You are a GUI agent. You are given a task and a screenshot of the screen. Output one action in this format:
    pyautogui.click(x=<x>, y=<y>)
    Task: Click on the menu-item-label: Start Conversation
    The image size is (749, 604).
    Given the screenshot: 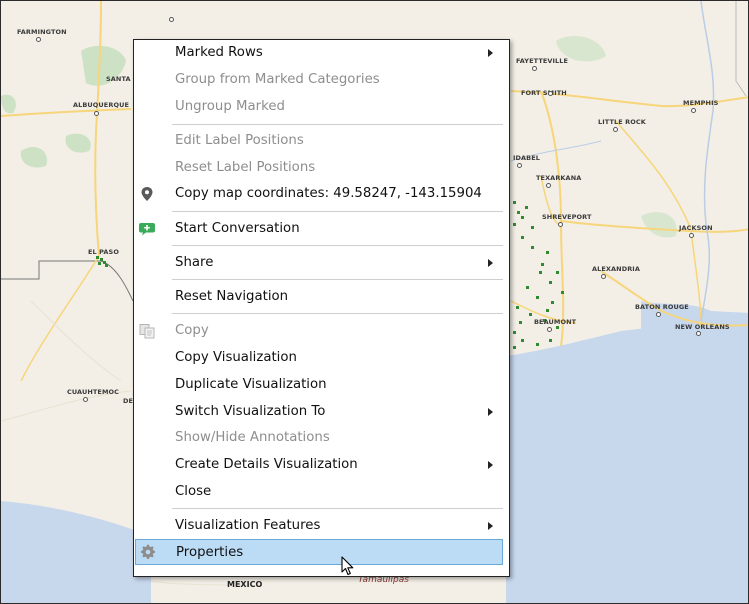 What is the action you would take?
    pyautogui.click(x=237, y=228)
    